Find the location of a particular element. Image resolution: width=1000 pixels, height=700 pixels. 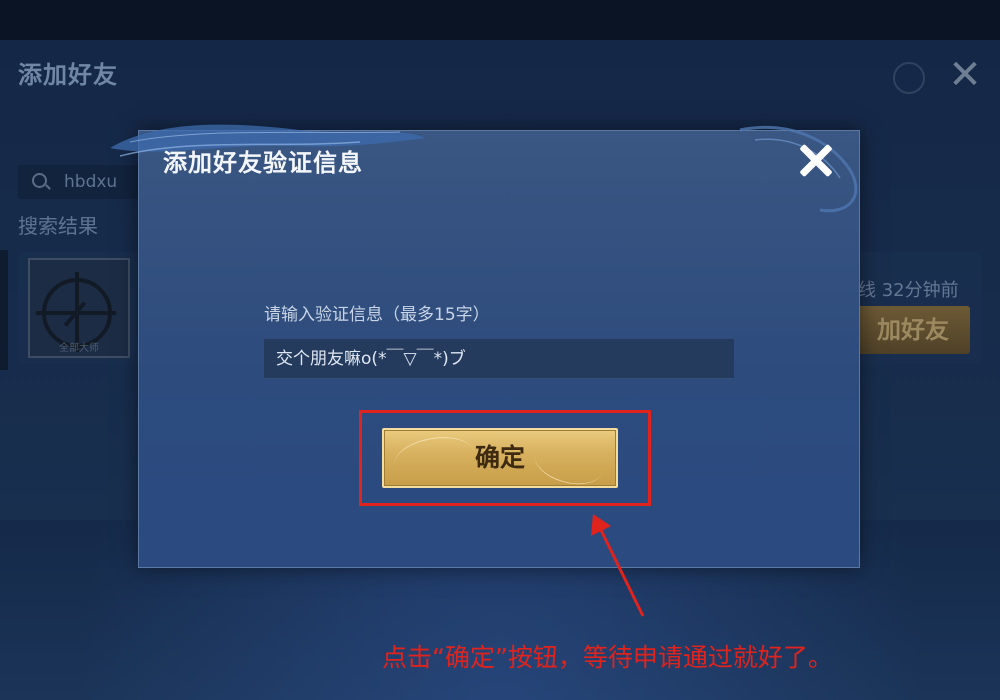

panel-title: 添加好友 is located at coordinates (68, 75).